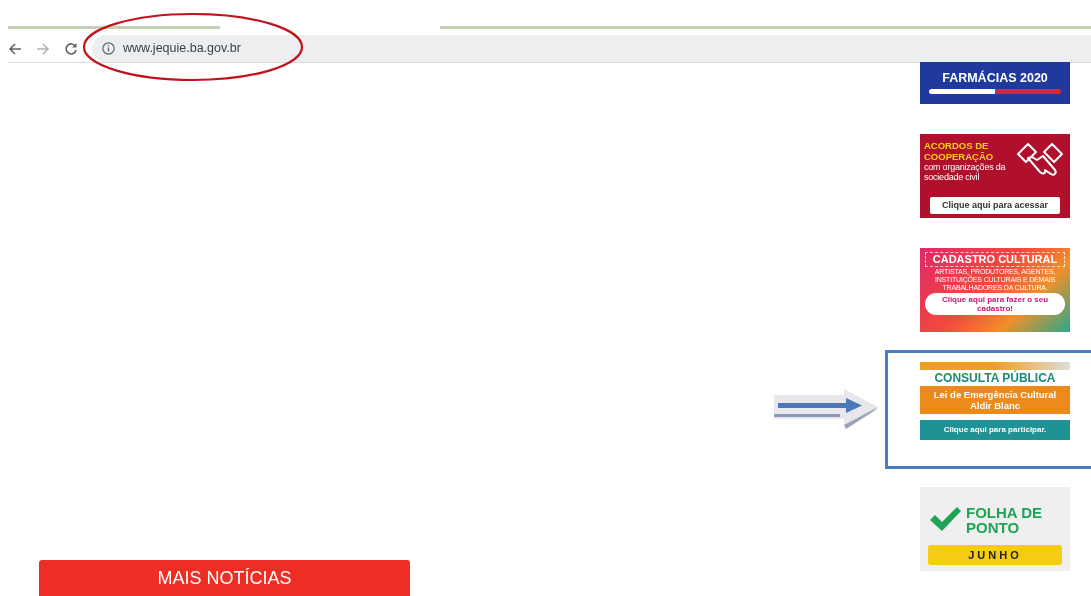 Image resolution: width=1091 pixels, height=596 pixels. What do you see at coordinates (15, 48) in the screenshot?
I see `back-icon` at bounding box center [15, 48].